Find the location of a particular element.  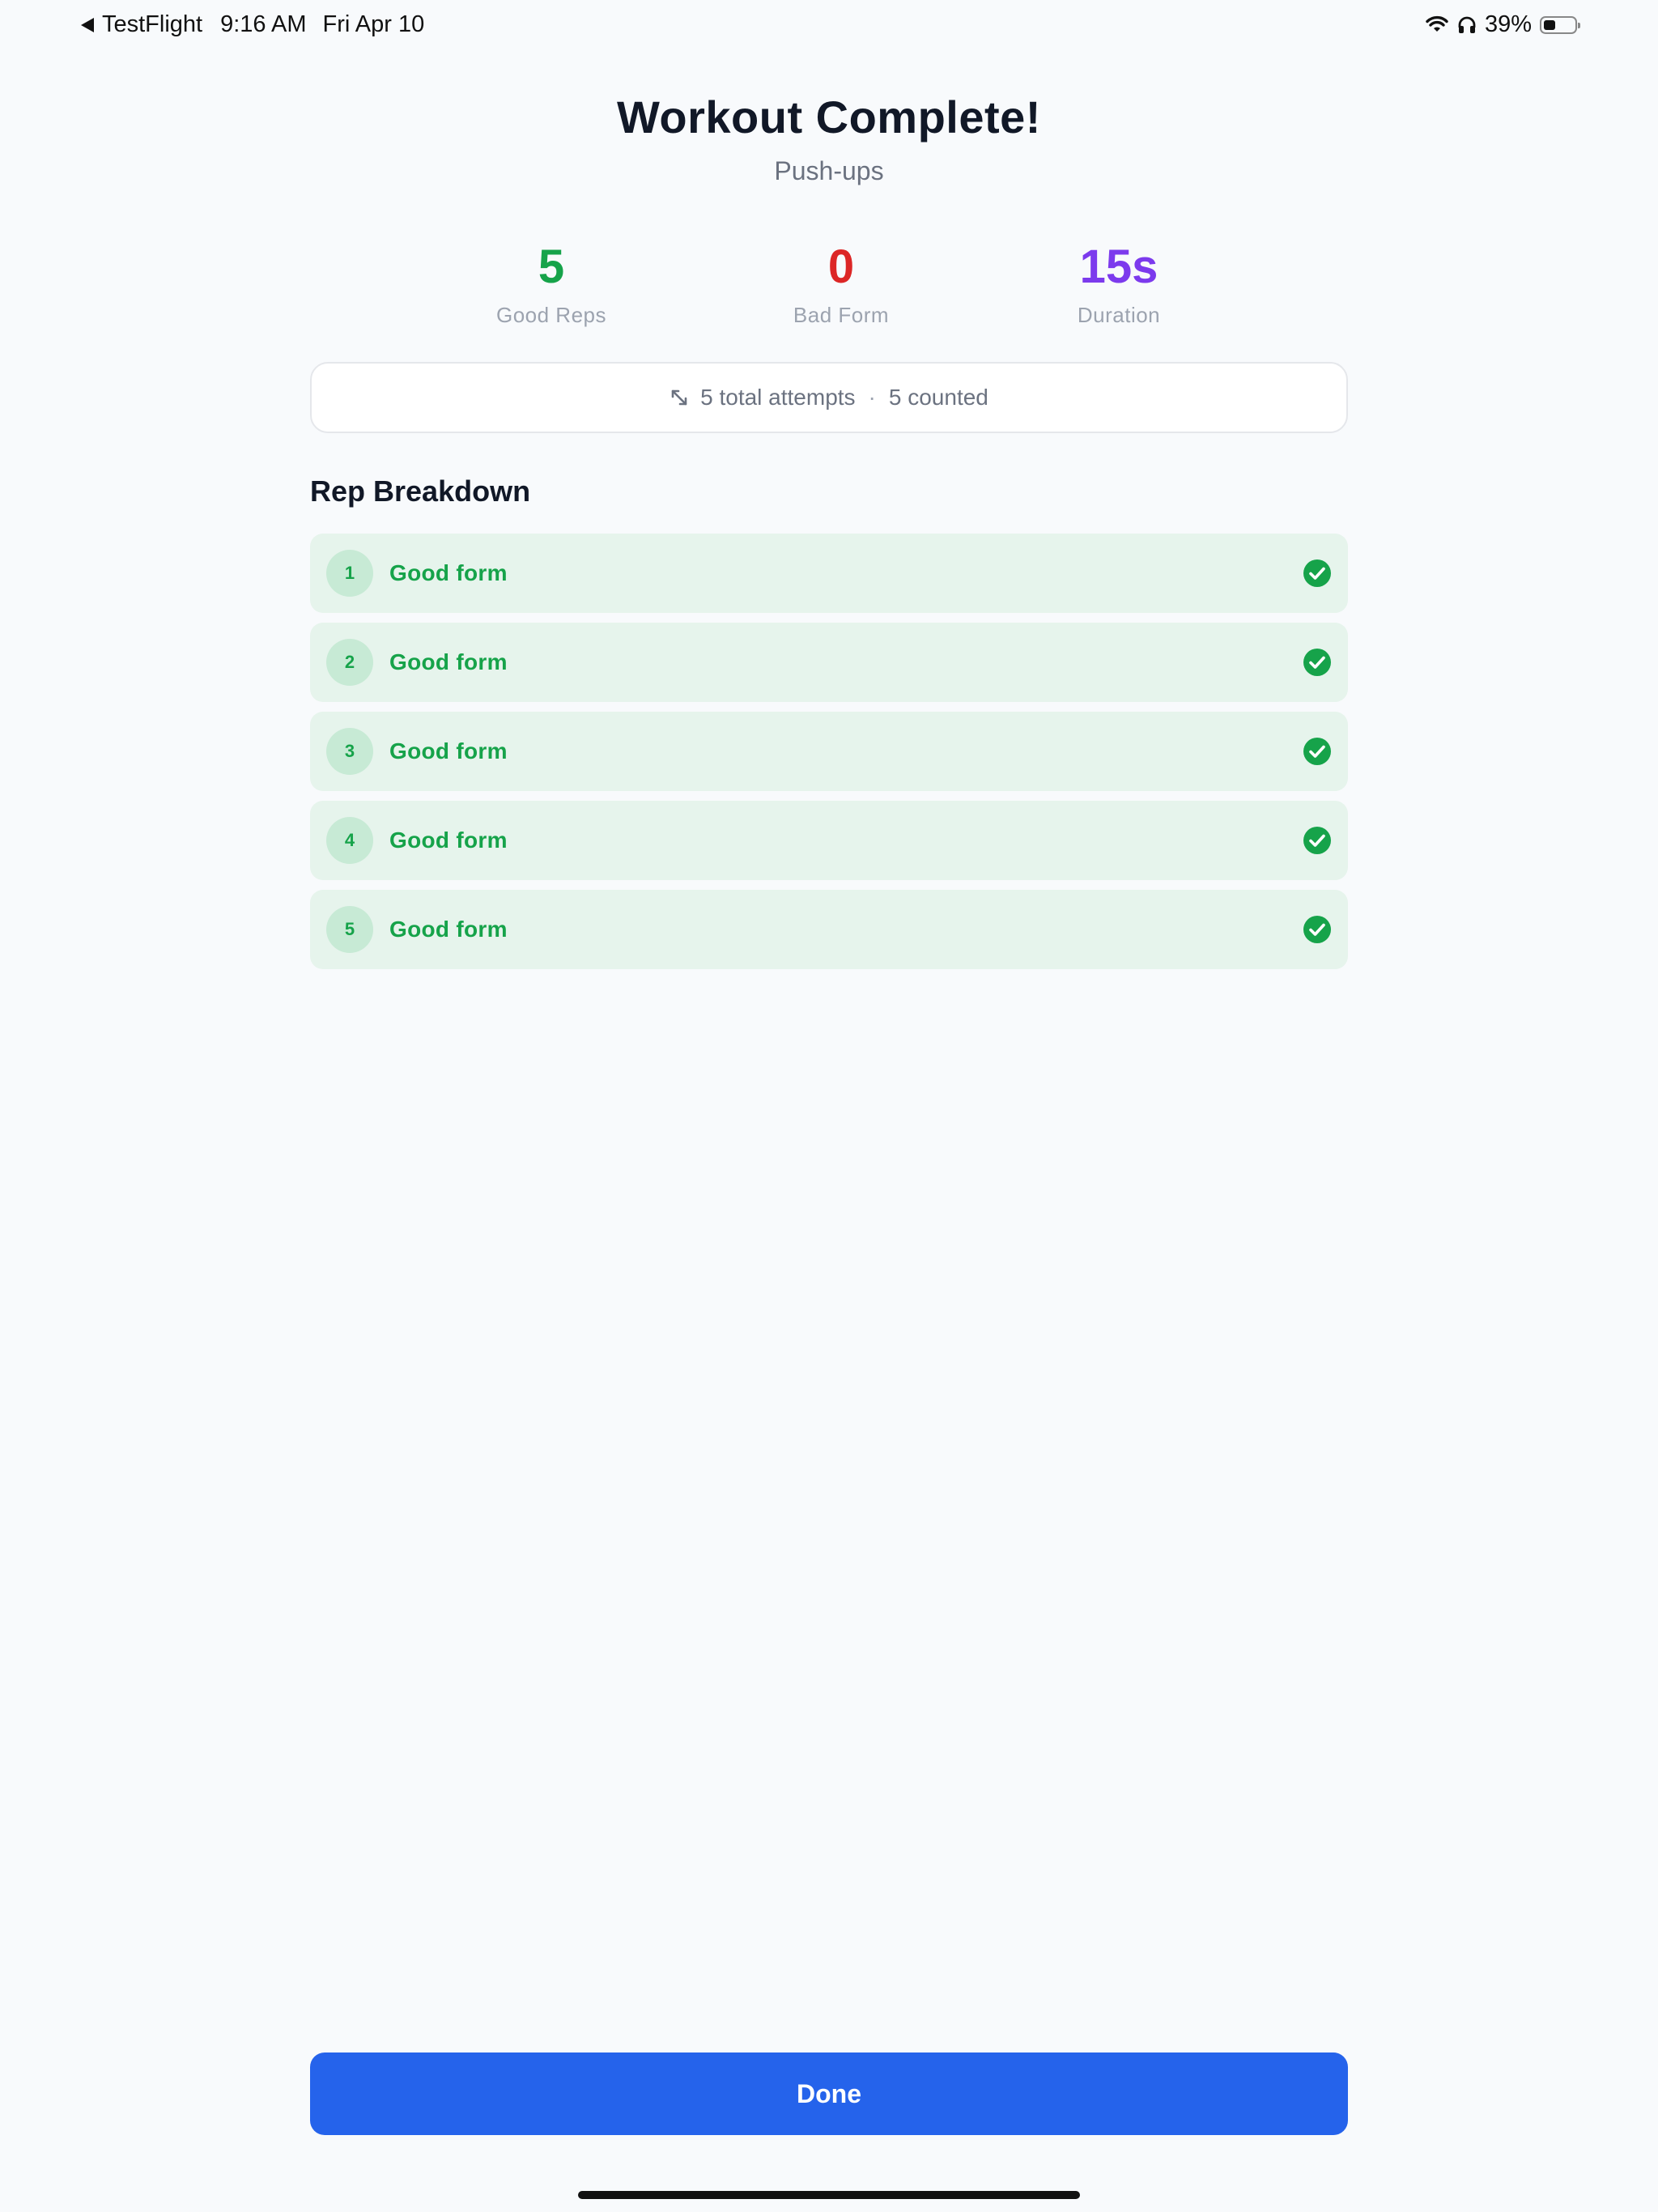

stat-value: 0 is located at coordinates (841, 266).